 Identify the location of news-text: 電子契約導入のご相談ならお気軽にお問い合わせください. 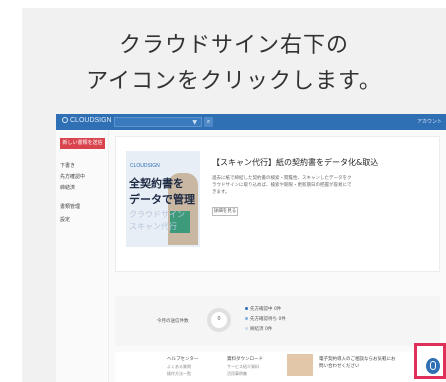
(359, 363).